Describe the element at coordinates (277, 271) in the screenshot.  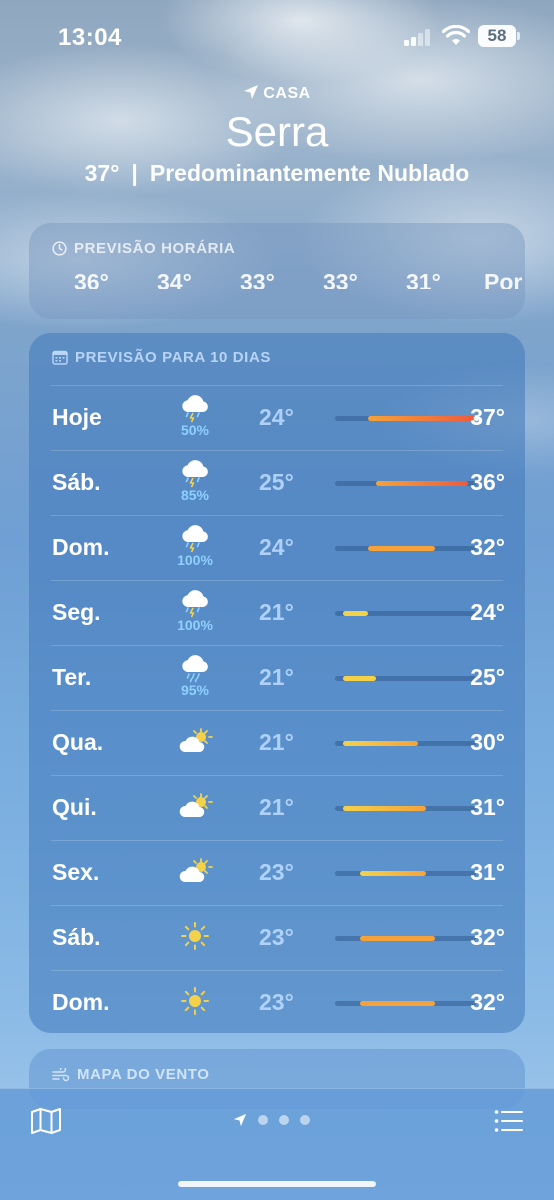
I see `hourly-forecast-card: PREVISÃO HORÁRIA 36° 34° 33° 33° 31° Por` at that location.